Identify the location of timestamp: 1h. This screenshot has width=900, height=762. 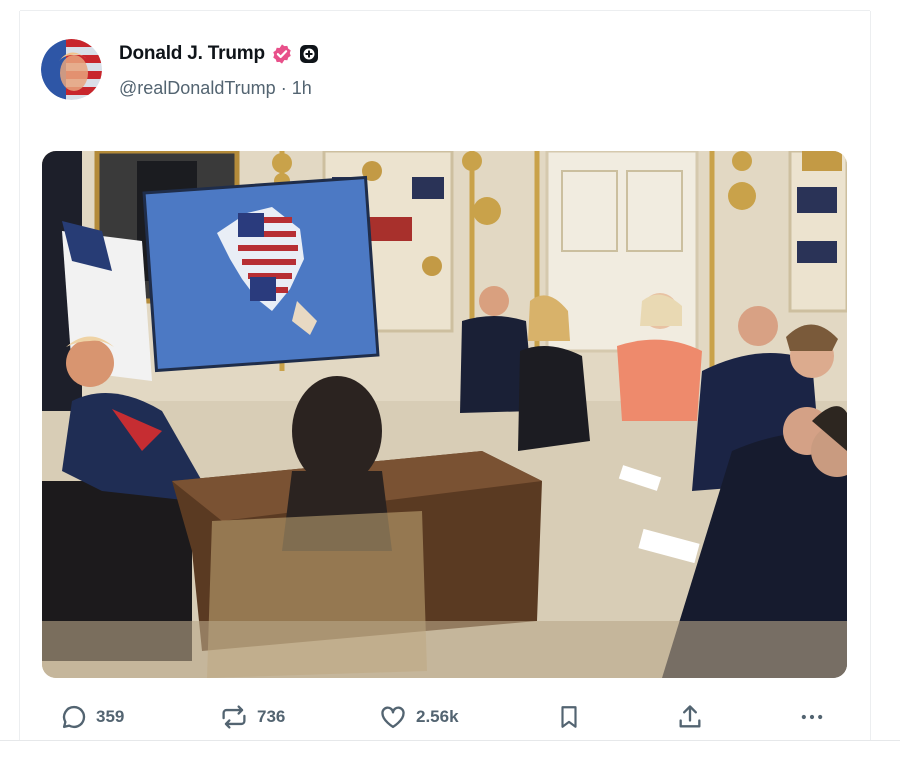
(302, 88).